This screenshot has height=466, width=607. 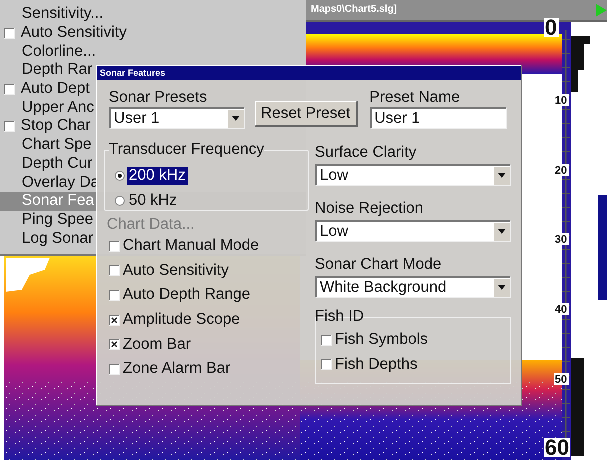 I want to click on group-label: Fish ID, so click(x=340, y=316).